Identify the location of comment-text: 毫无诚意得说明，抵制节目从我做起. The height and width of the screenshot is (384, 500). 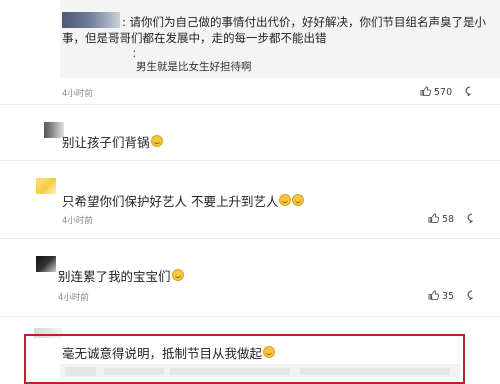
(169, 352).